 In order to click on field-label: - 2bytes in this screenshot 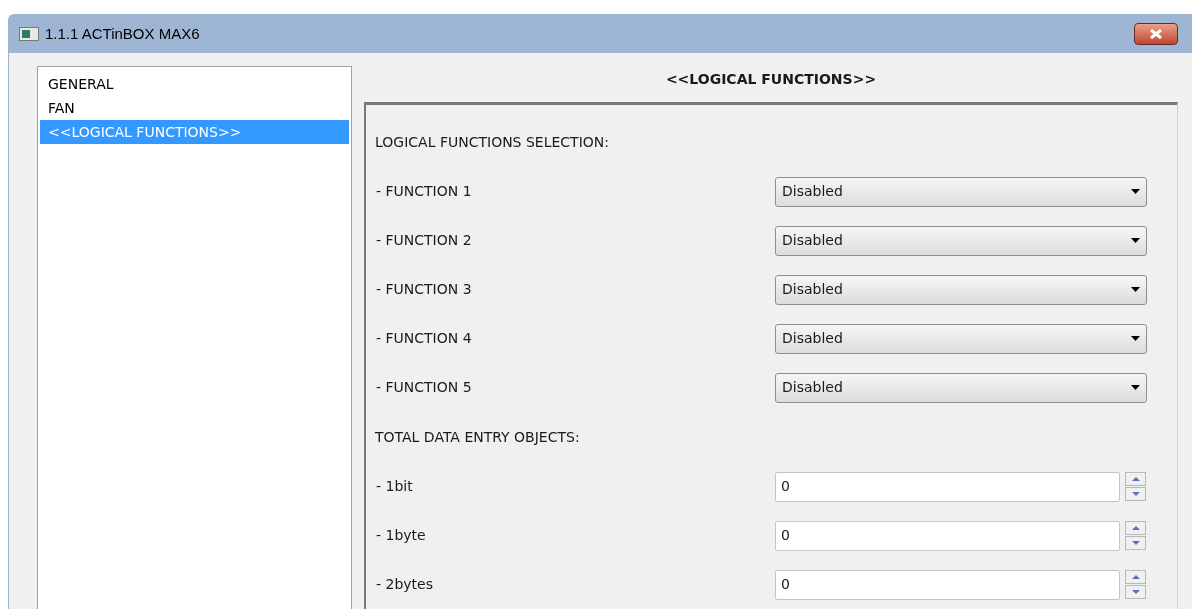, I will do `click(404, 584)`.